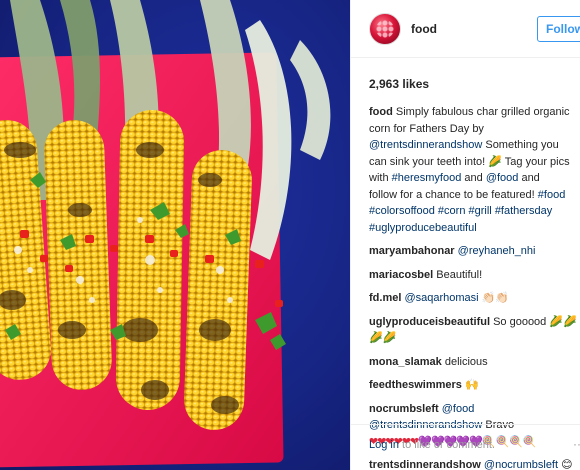 This screenshot has height=470, width=580. Describe the element at coordinates (523, 211) in the screenshot. I see `hashtag-link: #fathersday` at that location.